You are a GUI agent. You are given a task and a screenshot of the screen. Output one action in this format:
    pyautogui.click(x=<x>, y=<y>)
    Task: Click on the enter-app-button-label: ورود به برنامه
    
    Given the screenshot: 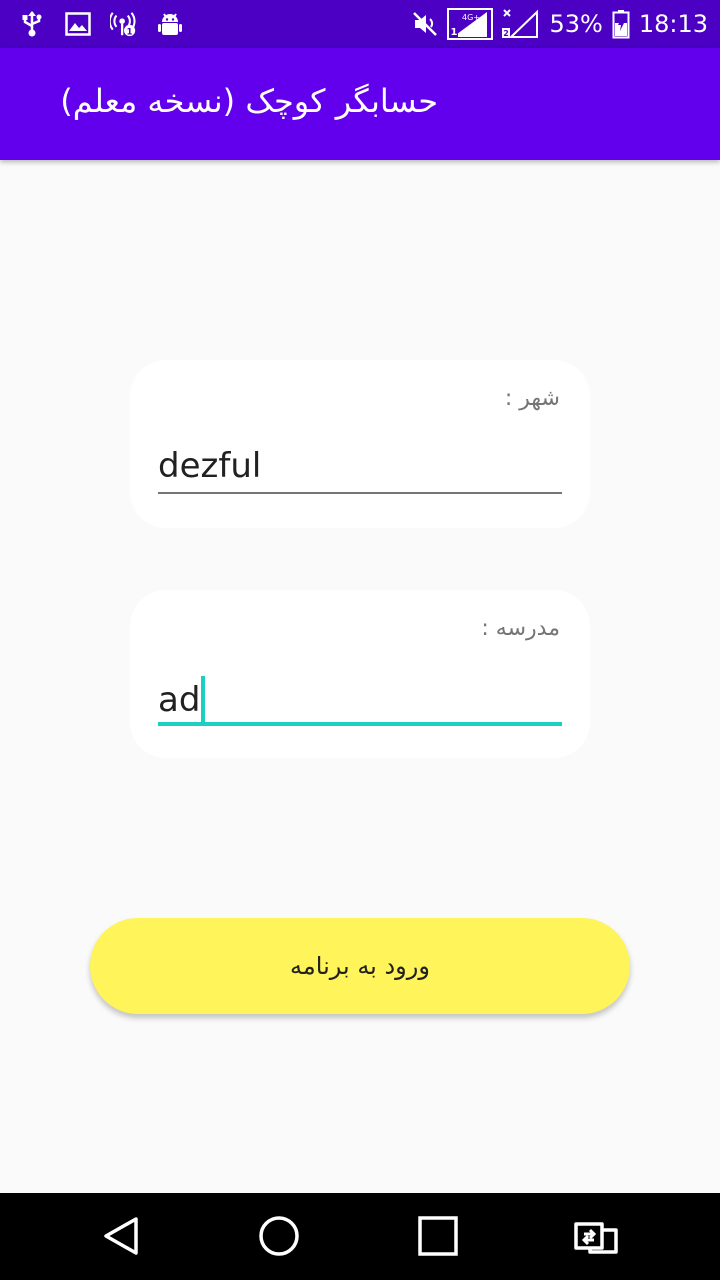 What is the action you would take?
    pyautogui.click(x=360, y=966)
    